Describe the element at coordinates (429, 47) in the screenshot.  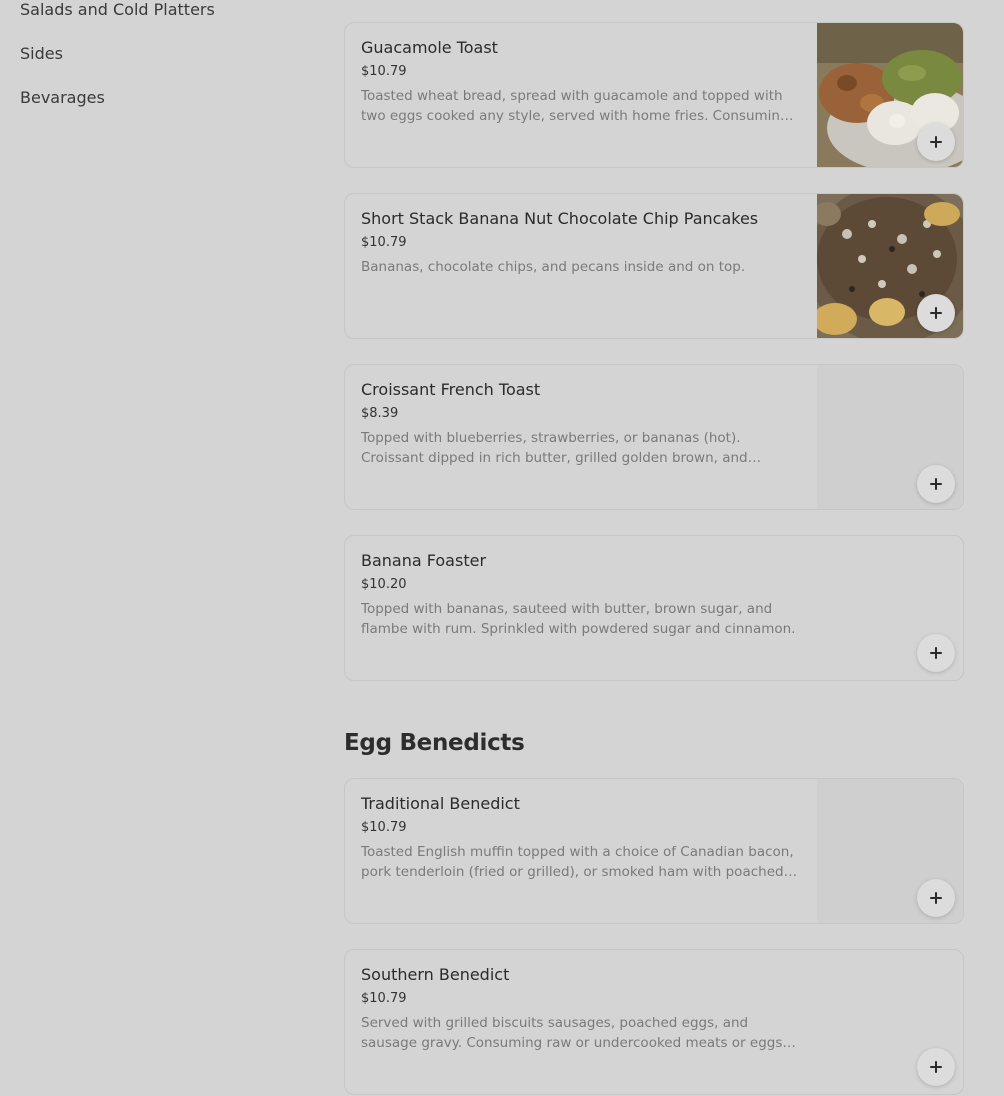
I see `item-name: Guacamole Toast` at that location.